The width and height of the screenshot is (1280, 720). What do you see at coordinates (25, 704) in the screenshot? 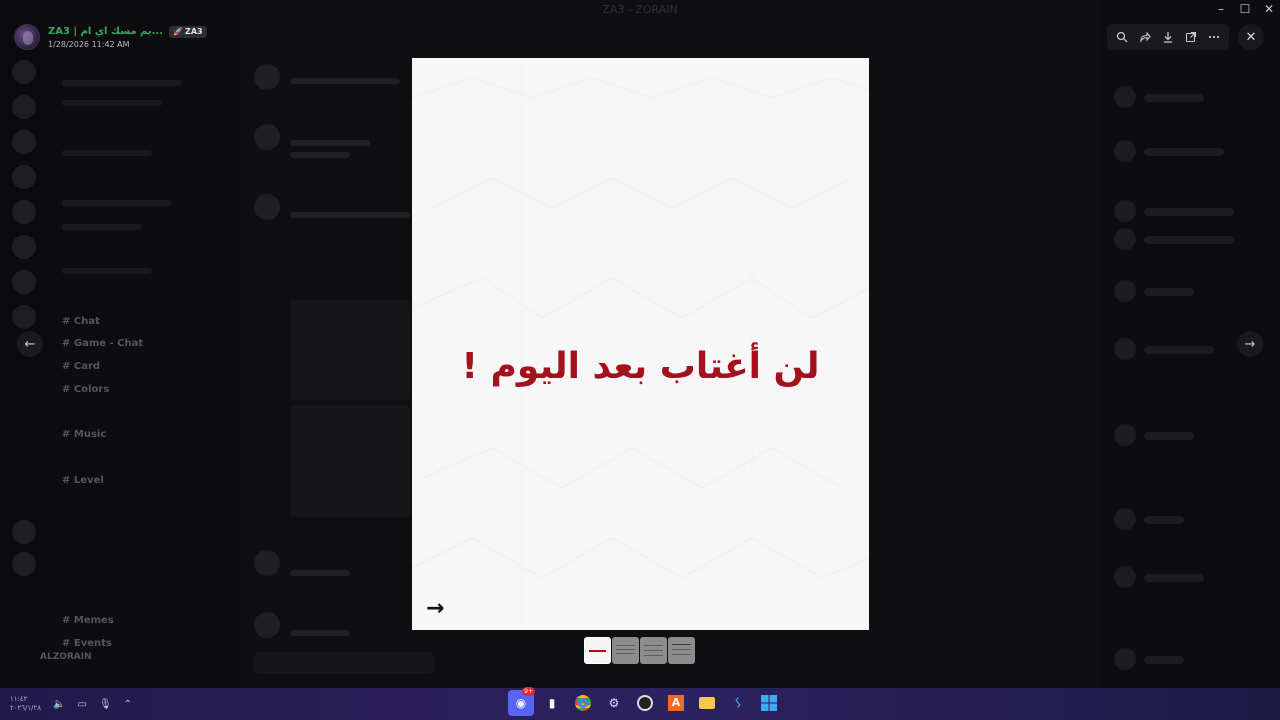
I see `taskbar-clock: ١١:٤٢ ٢٠٢٦/١/٢٨` at bounding box center [25, 704].